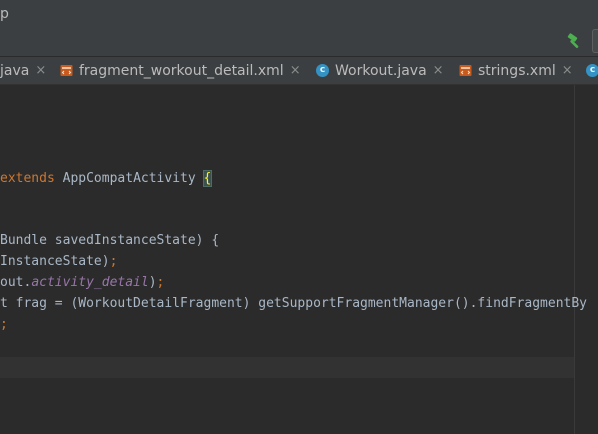 The width and height of the screenshot is (598, 434). What do you see at coordinates (16, 282) in the screenshot?
I see `code-text: out.` at bounding box center [16, 282].